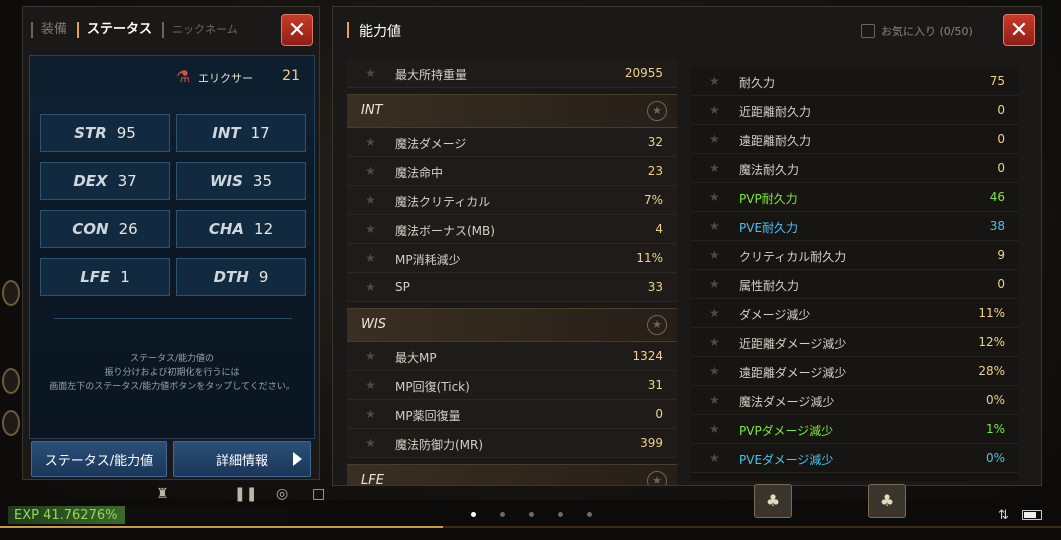 The width and height of the screenshot is (1061, 540). What do you see at coordinates (428, 260) in the screenshot?
I see `row-label: MP消耗減少` at bounding box center [428, 260].